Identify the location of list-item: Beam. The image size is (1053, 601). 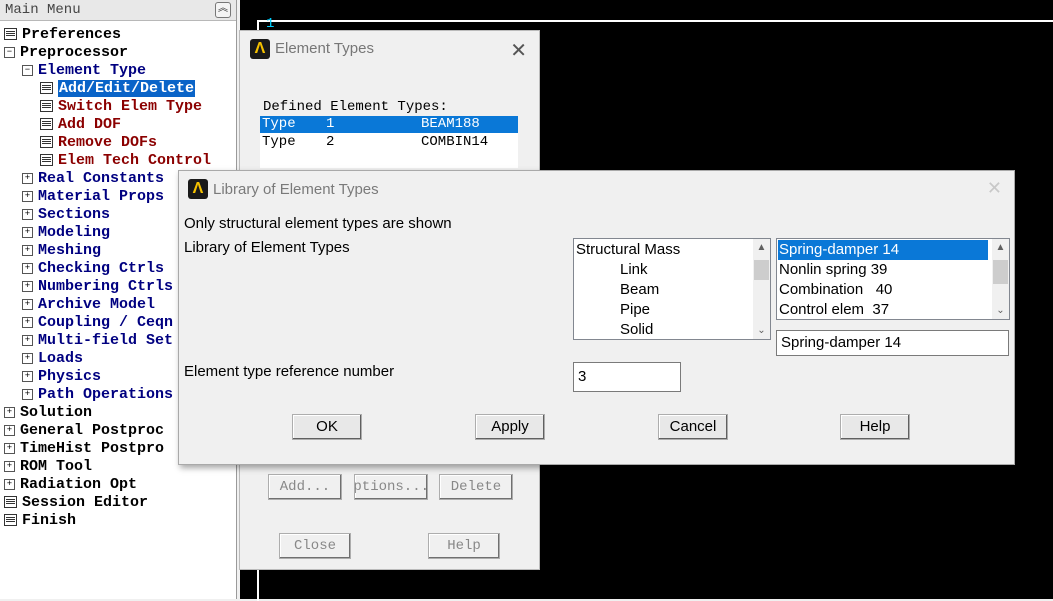
(639, 290).